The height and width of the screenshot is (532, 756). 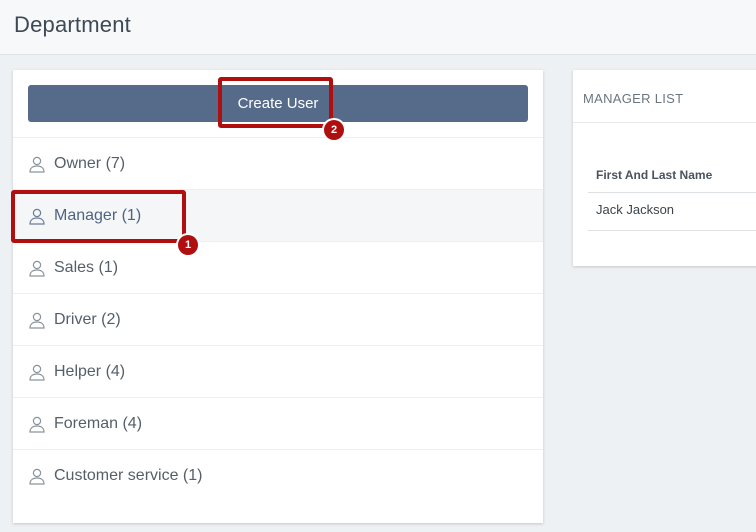 I want to click on role-label: Customer service (1), so click(x=128, y=475).